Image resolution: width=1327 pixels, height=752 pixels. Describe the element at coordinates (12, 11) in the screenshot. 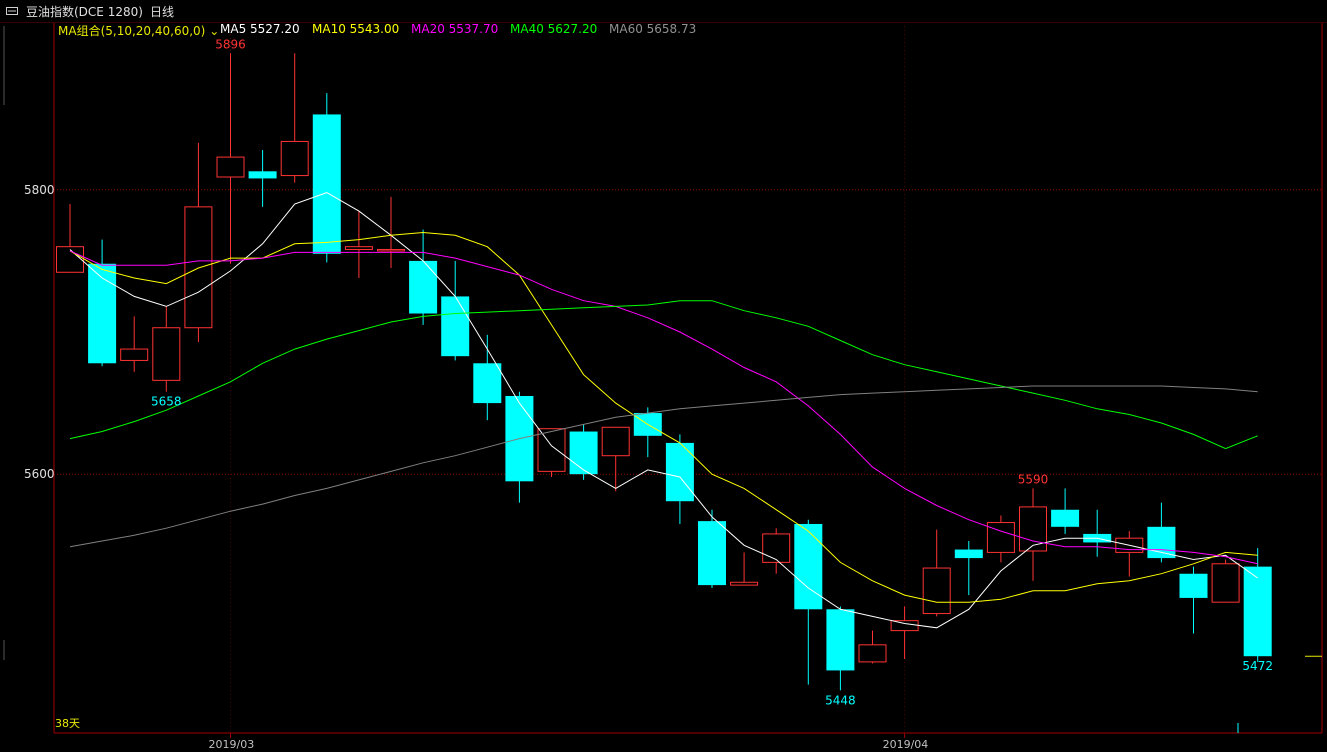

I see `window-icon` at that location.